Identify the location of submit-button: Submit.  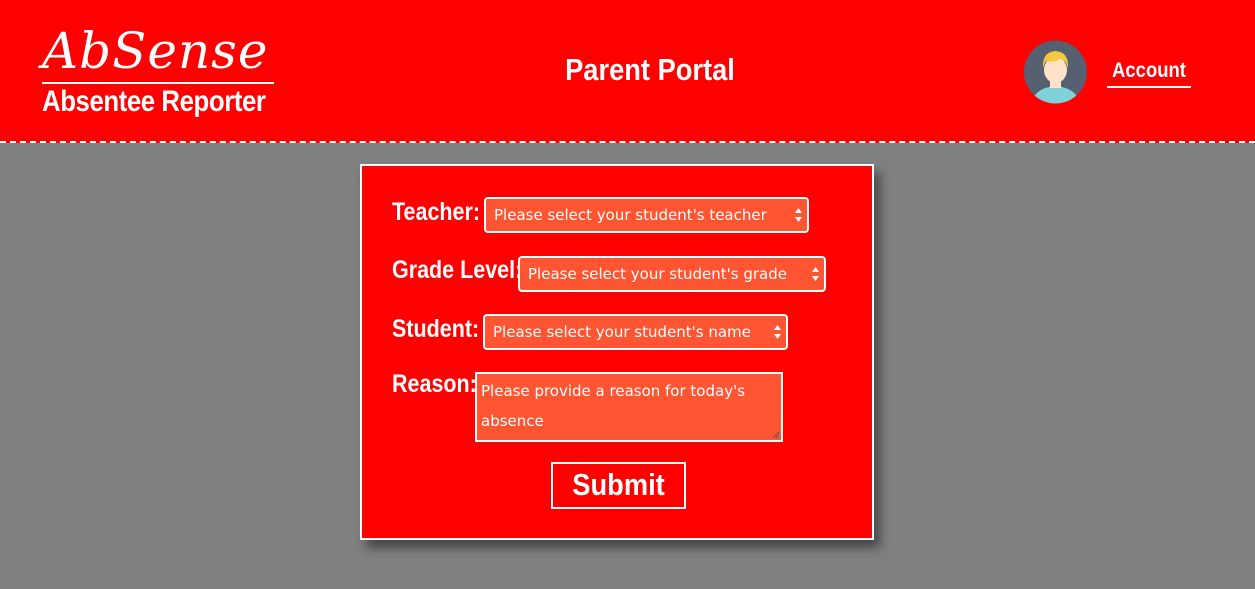
(618, 485).